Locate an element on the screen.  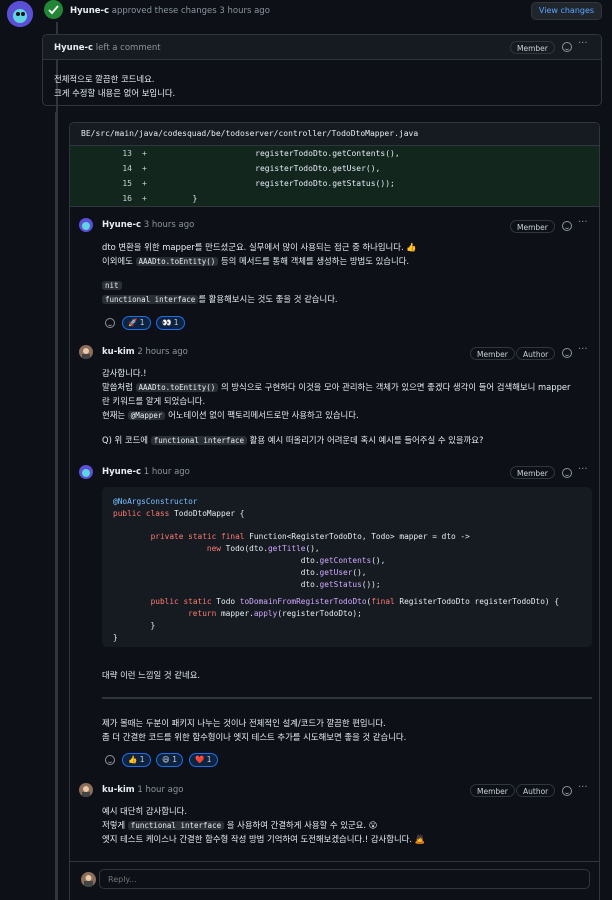
comment-2-text: 말씀처럼 is located at coordinates (117, 387).